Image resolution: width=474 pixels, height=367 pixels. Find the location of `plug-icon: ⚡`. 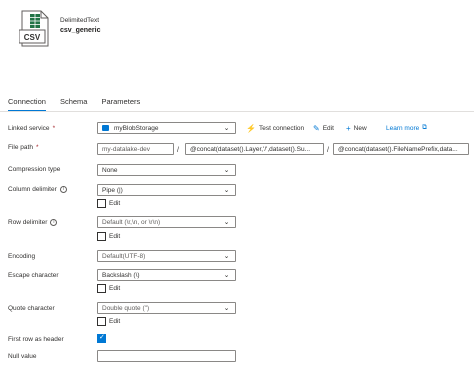

plug-icon: ⚡ is located at coordinates (251, 128).